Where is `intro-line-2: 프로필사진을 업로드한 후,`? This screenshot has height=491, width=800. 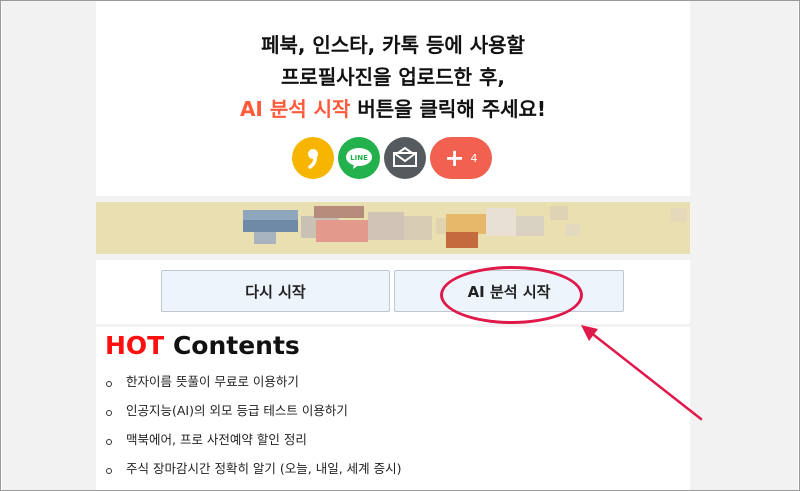
intro-line-2: 프로필사진을 업로드한 후, is located at coordinates (393, 77).